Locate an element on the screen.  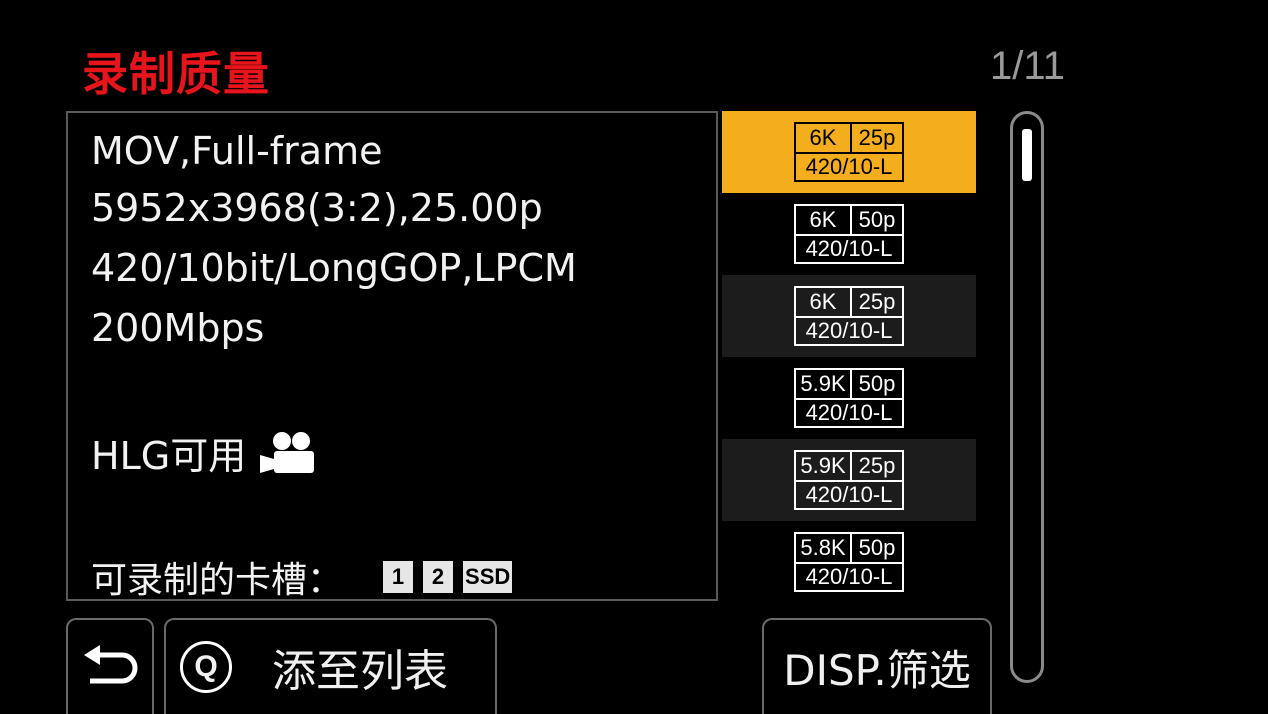
slot-2-badge: 2 is located at coordinates (438, 577).